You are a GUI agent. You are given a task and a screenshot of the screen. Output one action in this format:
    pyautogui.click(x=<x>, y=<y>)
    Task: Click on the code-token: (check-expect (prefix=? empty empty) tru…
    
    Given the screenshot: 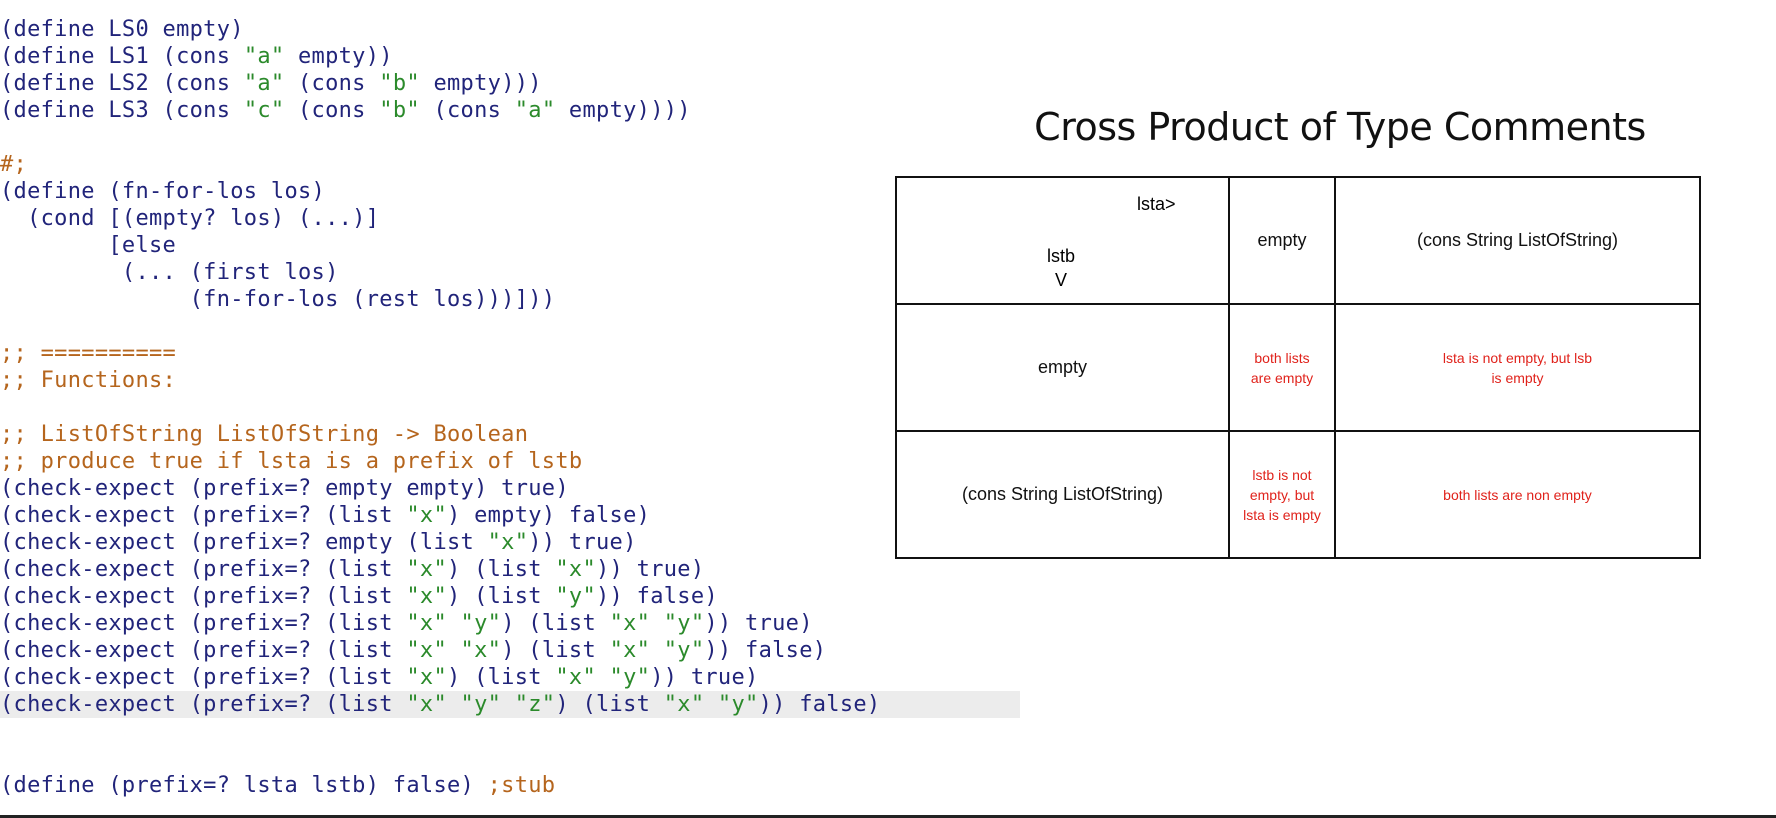 What is the action you would take?
    pyautogui.click(x=284, y=488)
    